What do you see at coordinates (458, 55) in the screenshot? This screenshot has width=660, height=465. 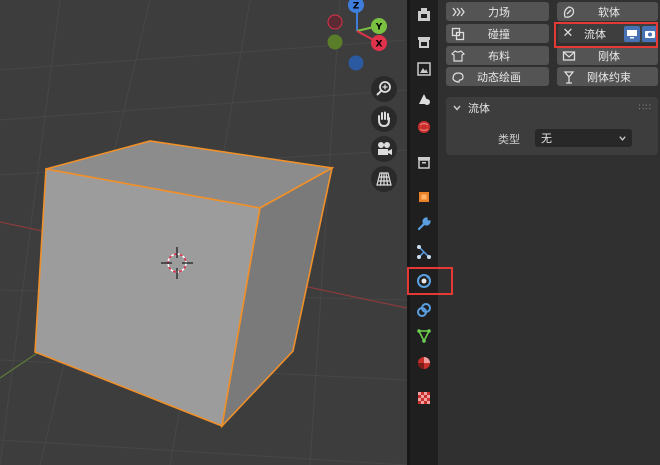 I see `cloth-icon` at bounding box center [458, 55].